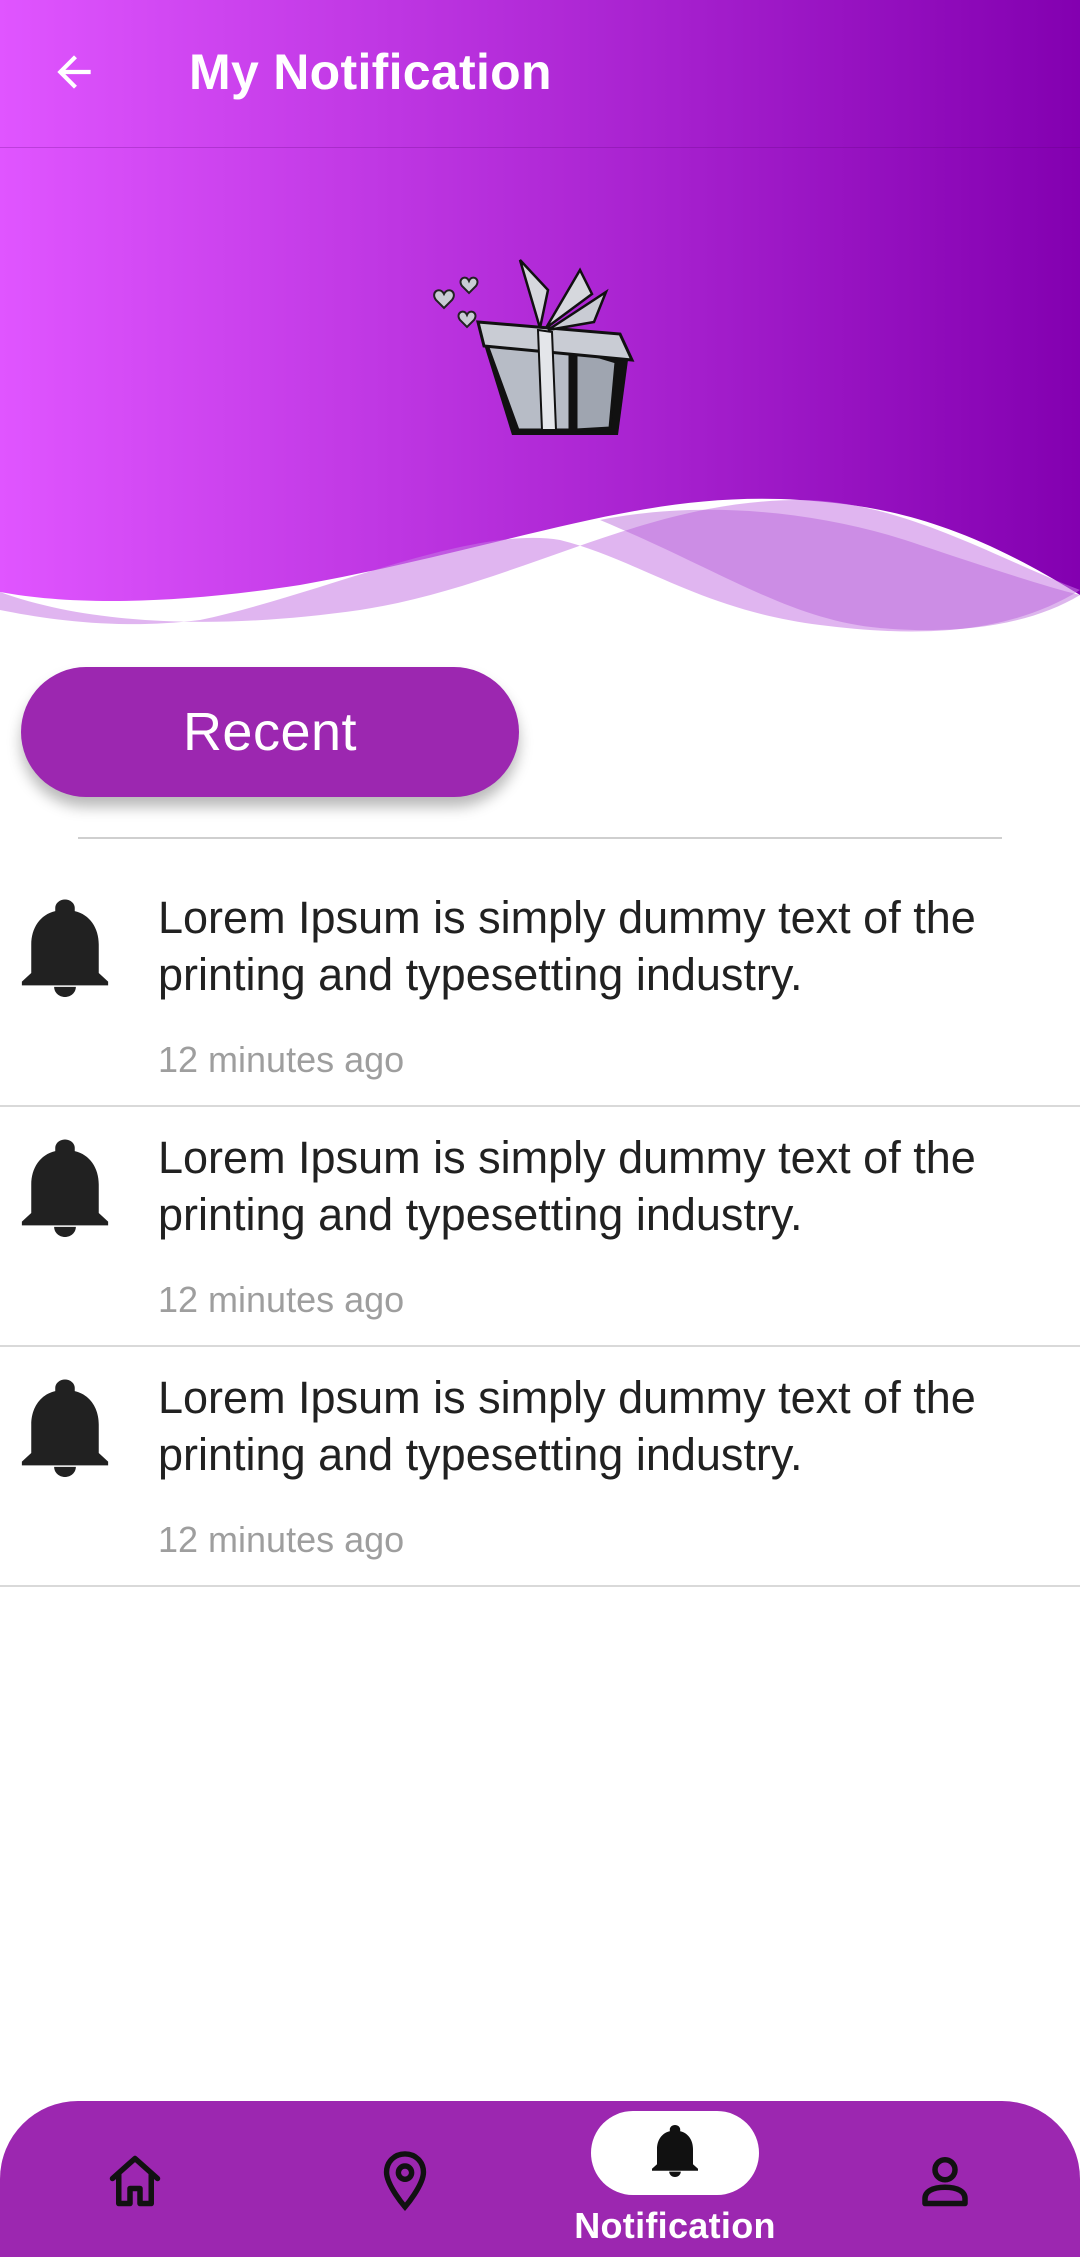 This screenshot has height=2257, width=1080. I want to click on app-bar: My Notification, so click(540, 74).